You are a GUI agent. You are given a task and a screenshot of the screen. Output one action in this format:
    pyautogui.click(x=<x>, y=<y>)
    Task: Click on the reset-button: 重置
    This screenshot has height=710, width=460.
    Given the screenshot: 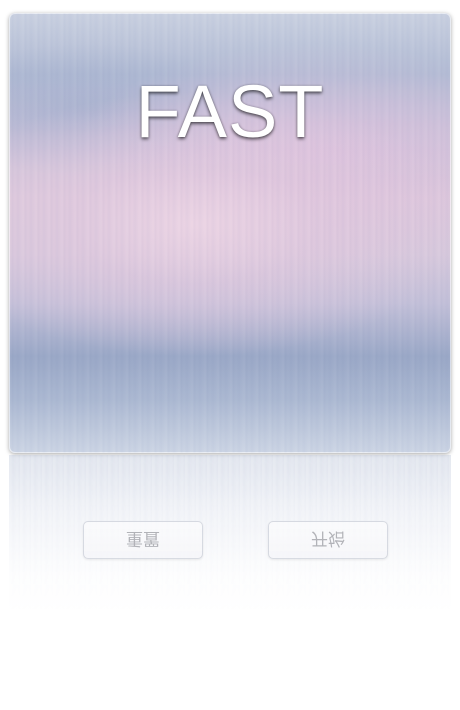 What is the action you would take?
    pyautogui.click(x=143, y=540)
    